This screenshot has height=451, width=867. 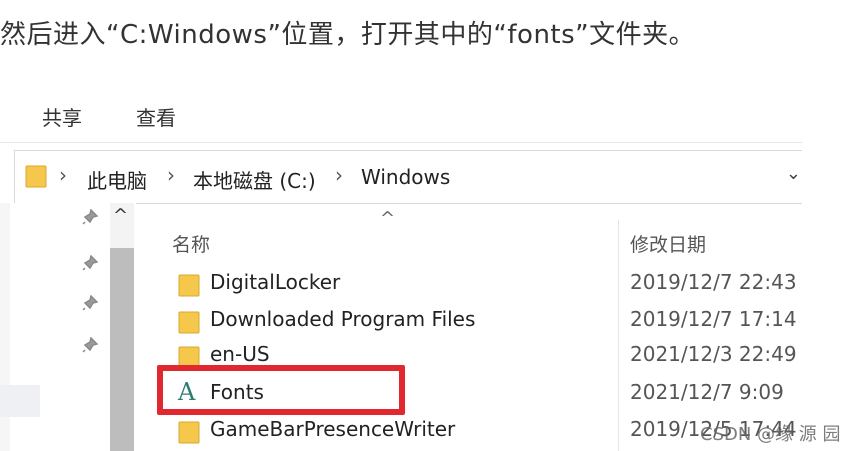 I want to click on file-date: 2019/12/7 17:14, so click(x=713, y=319).